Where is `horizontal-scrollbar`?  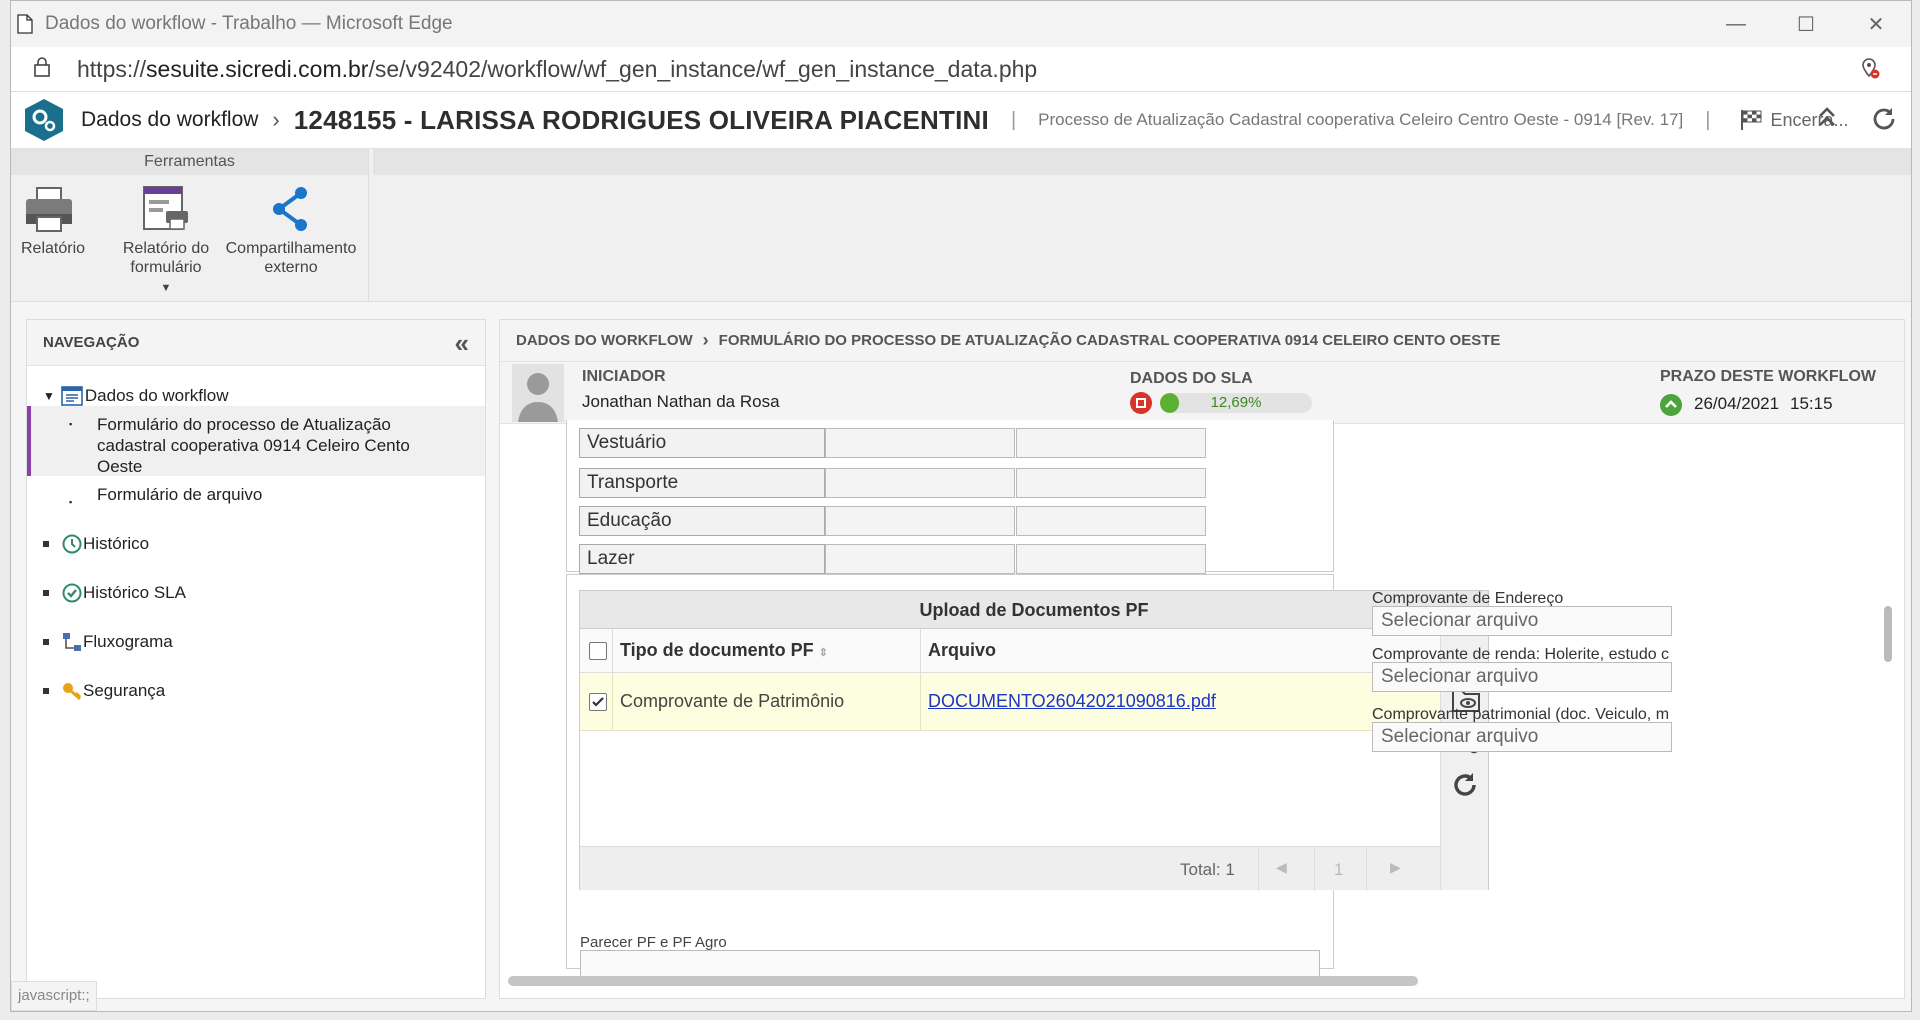 horizontal-scrollbar is located at coordinates (963, 981).